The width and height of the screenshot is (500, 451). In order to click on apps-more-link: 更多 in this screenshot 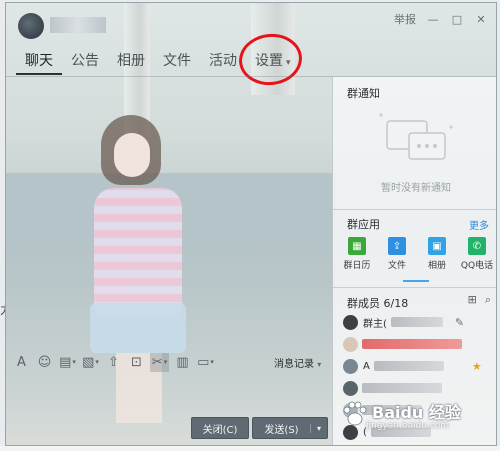, I will do `click(479, 224)`.